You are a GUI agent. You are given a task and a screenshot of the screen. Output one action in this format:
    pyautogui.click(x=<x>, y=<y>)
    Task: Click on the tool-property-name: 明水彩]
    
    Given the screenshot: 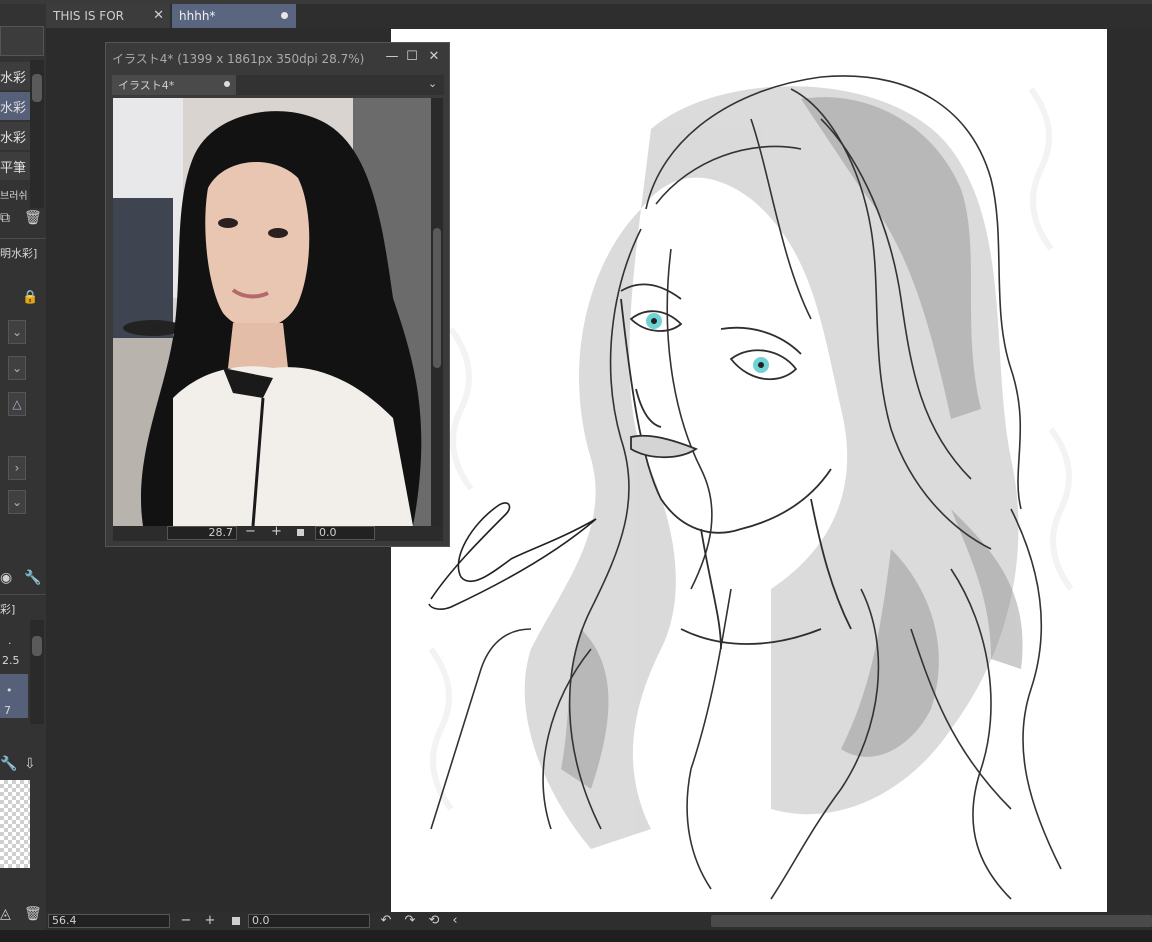 What is the action you would take?
    pyautogui.click(x=19, y=253)
    